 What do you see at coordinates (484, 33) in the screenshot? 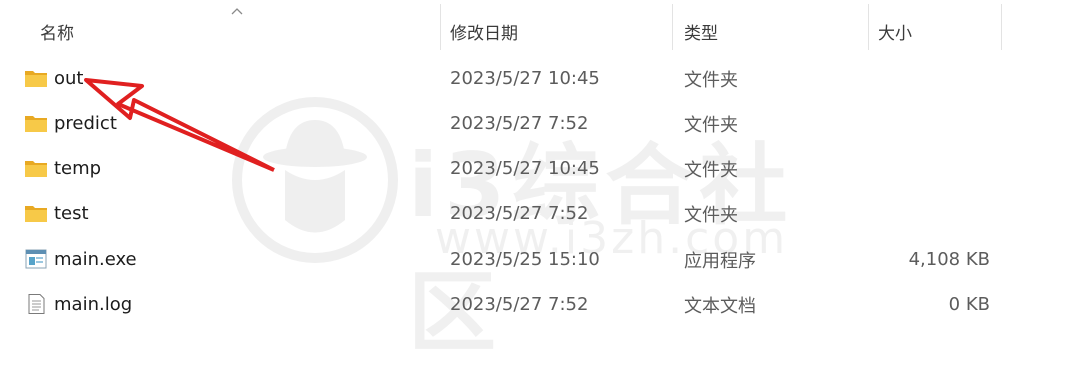
I see `column-header-date-label: 修改日期` at bounding box center [484, 33].